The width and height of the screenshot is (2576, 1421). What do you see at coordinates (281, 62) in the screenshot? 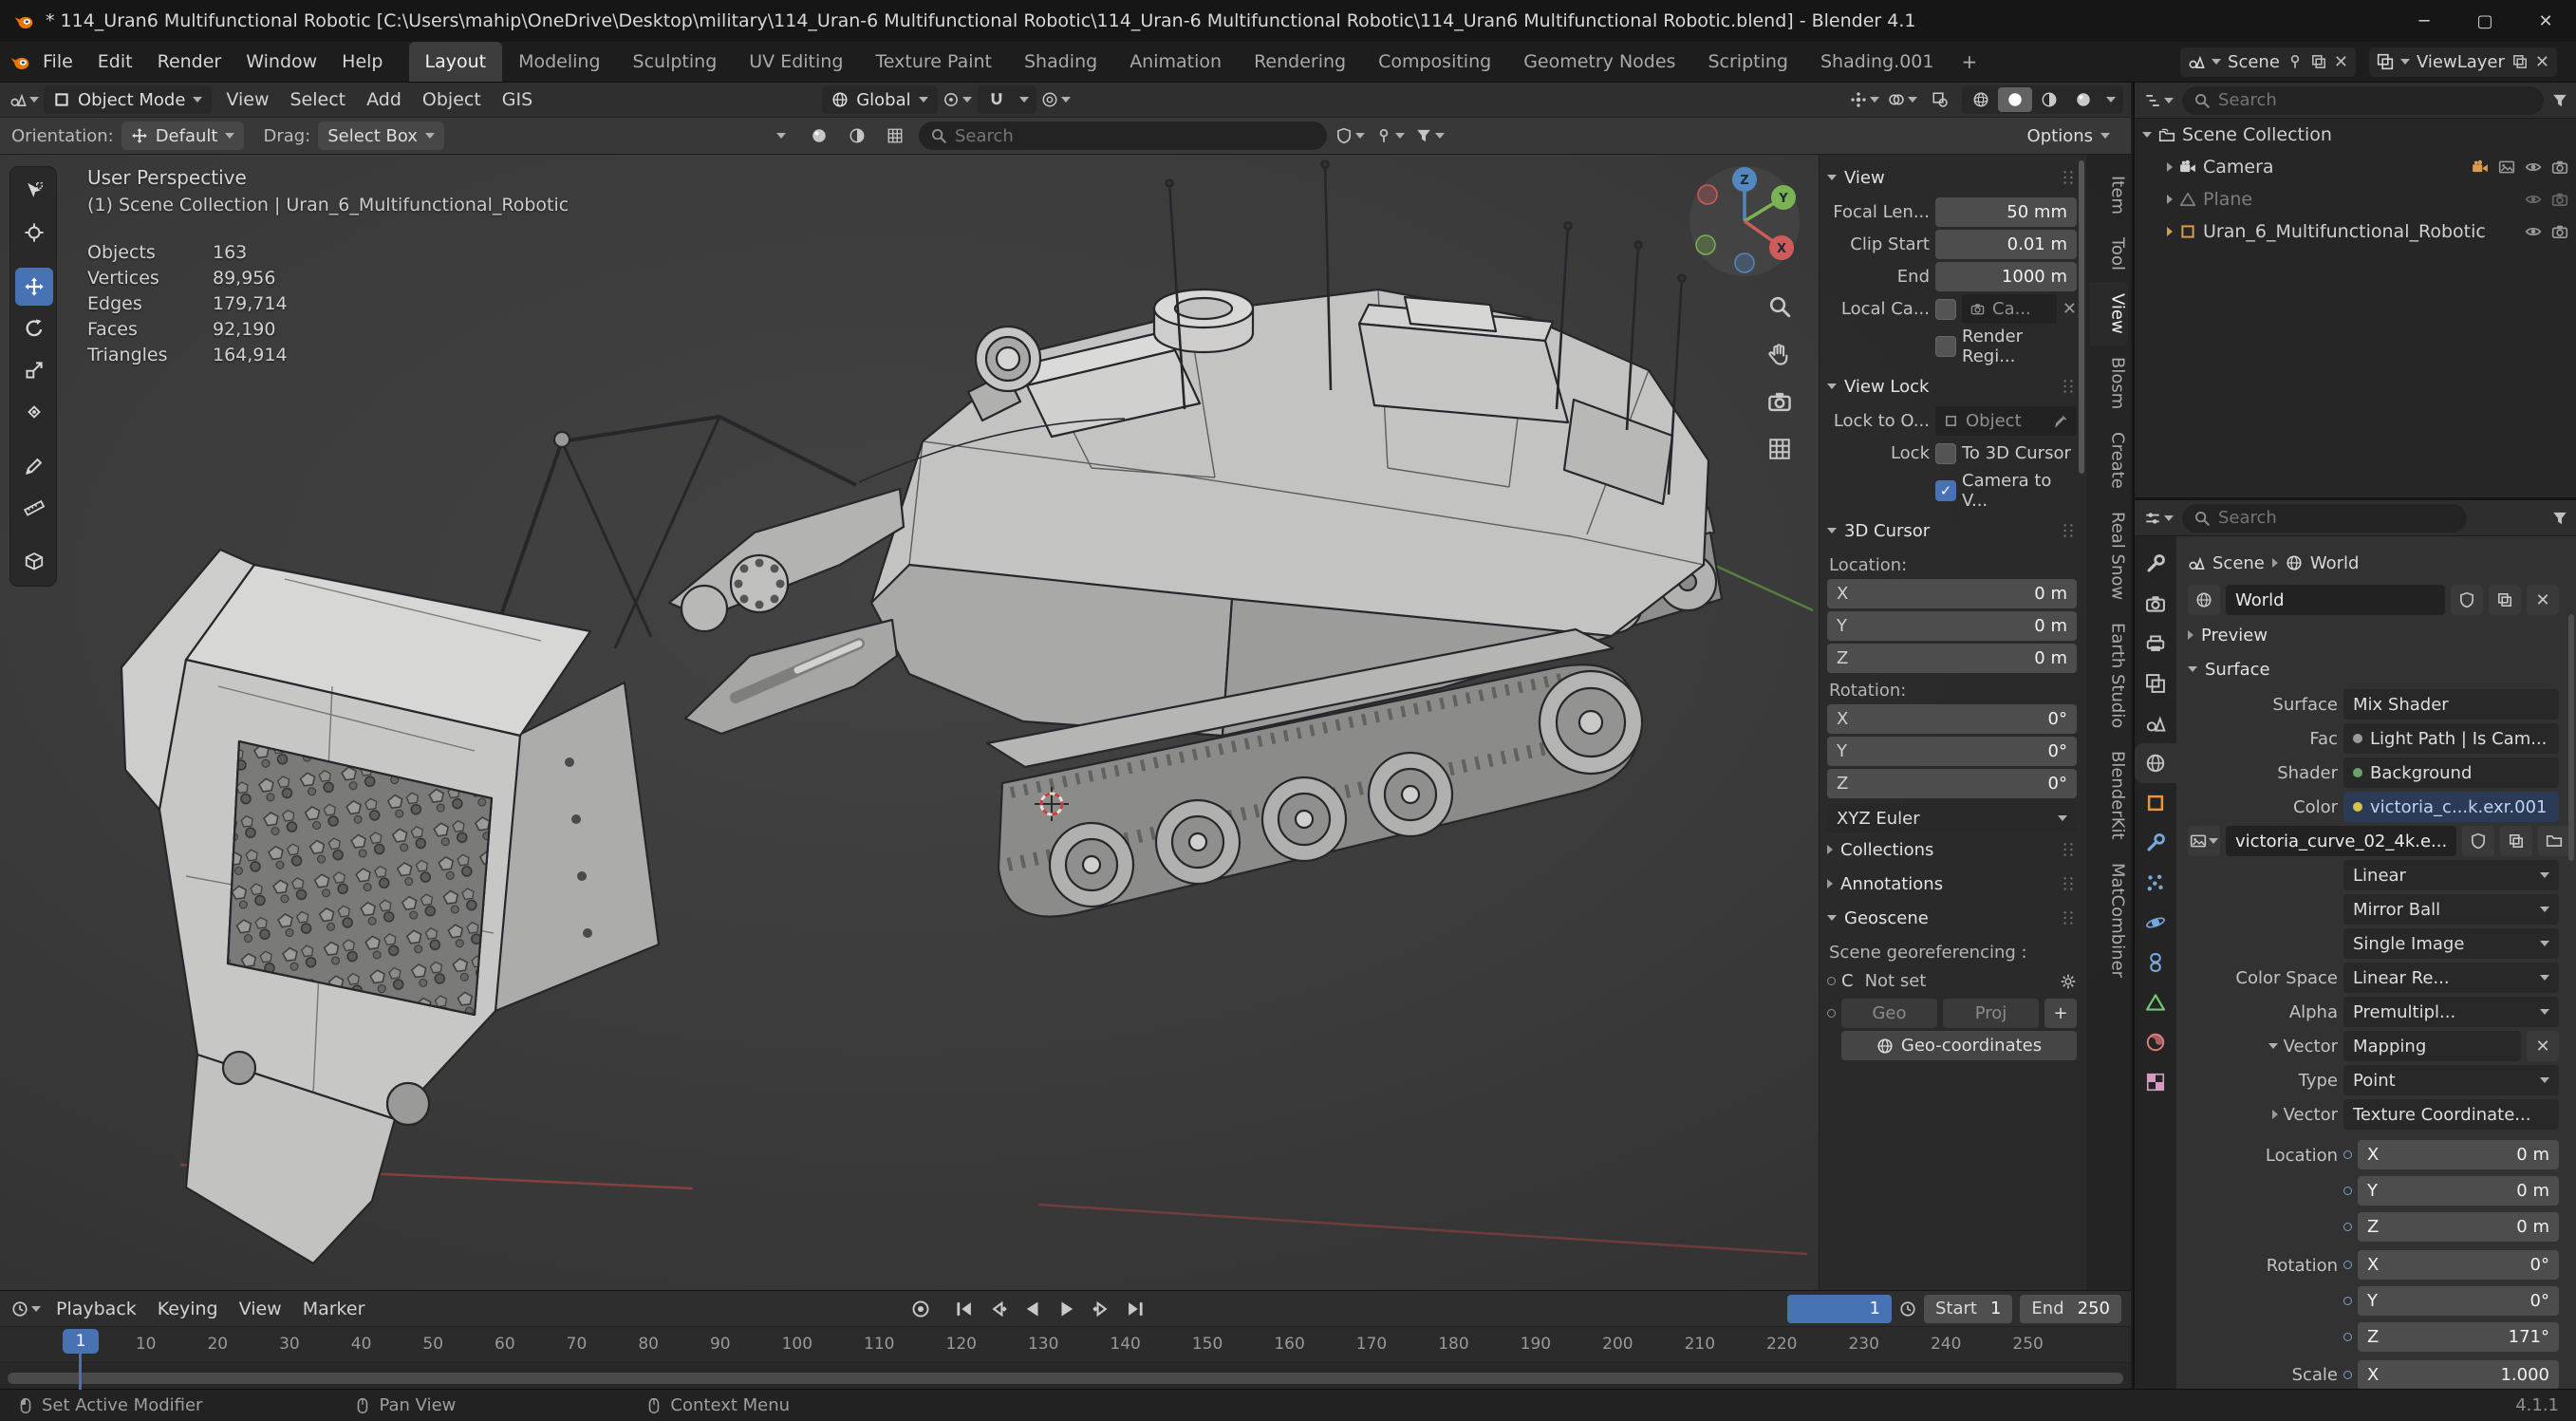
I see `menubar-menu: Window` at bounding box center [281, 62].